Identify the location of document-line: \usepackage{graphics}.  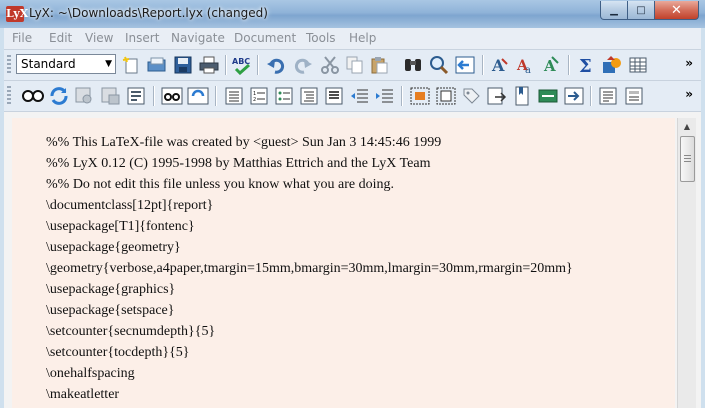
(110, 290).